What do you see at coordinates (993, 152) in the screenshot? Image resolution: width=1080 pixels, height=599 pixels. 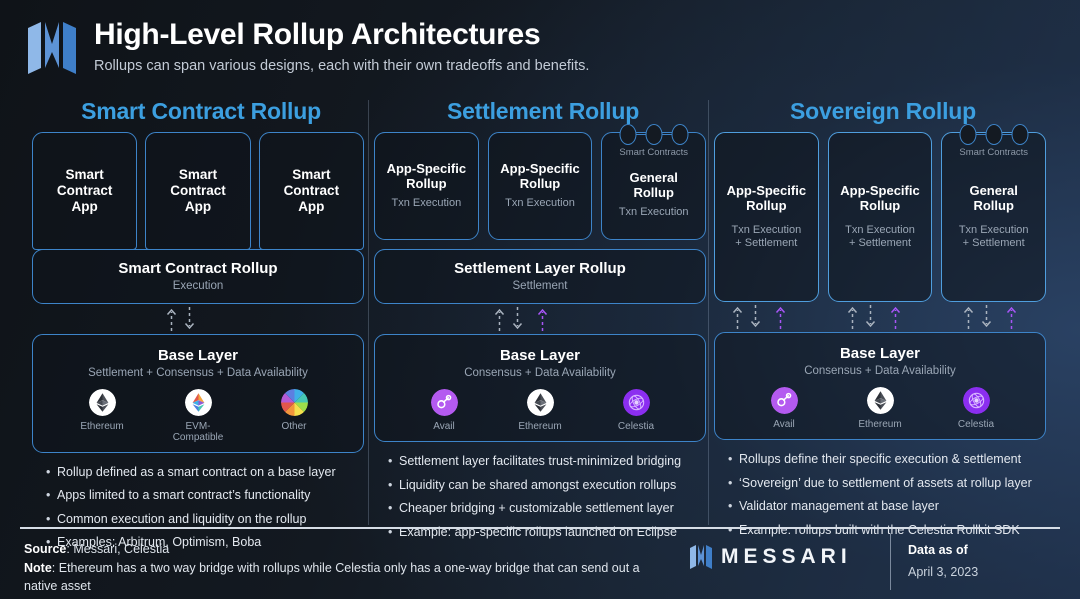 I see `smart-contracts-label: Smart Contracts` at bounding box center [993, 152].